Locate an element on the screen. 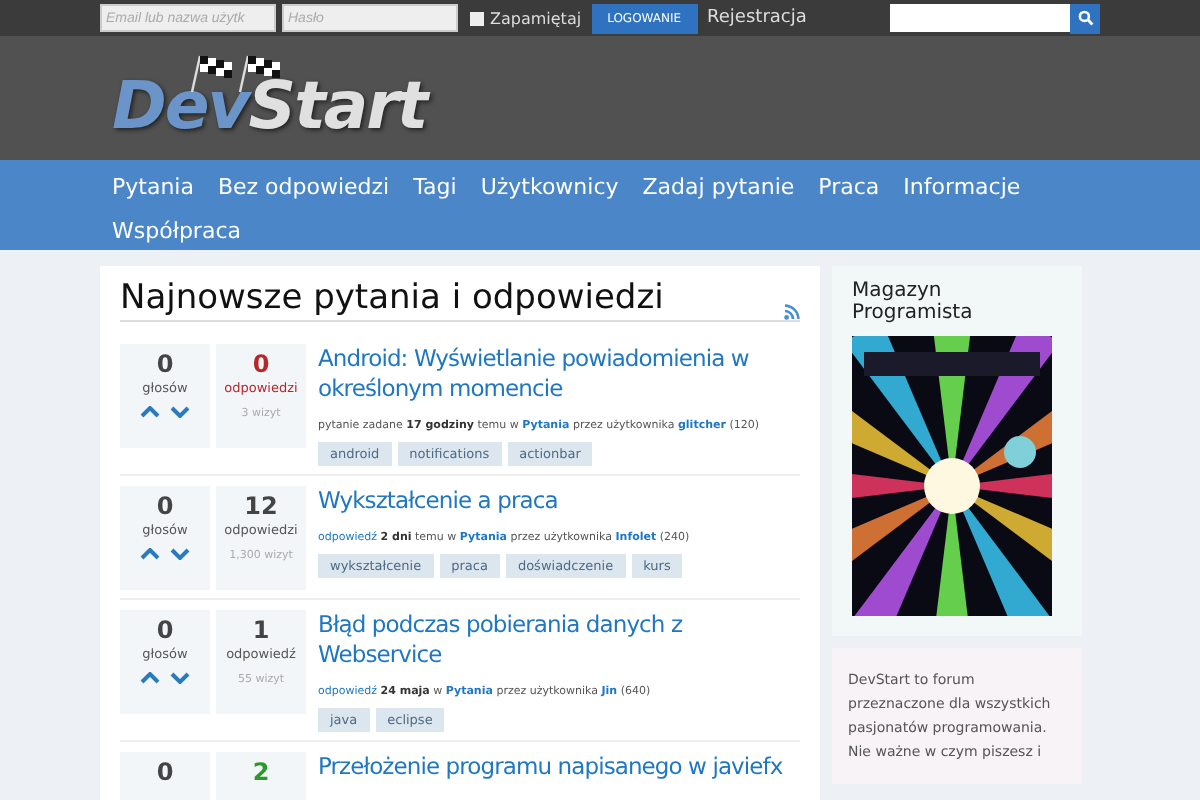  question-title-link: Przełożenie programu napisanego w javiefx is located at coordinates (559, 767).